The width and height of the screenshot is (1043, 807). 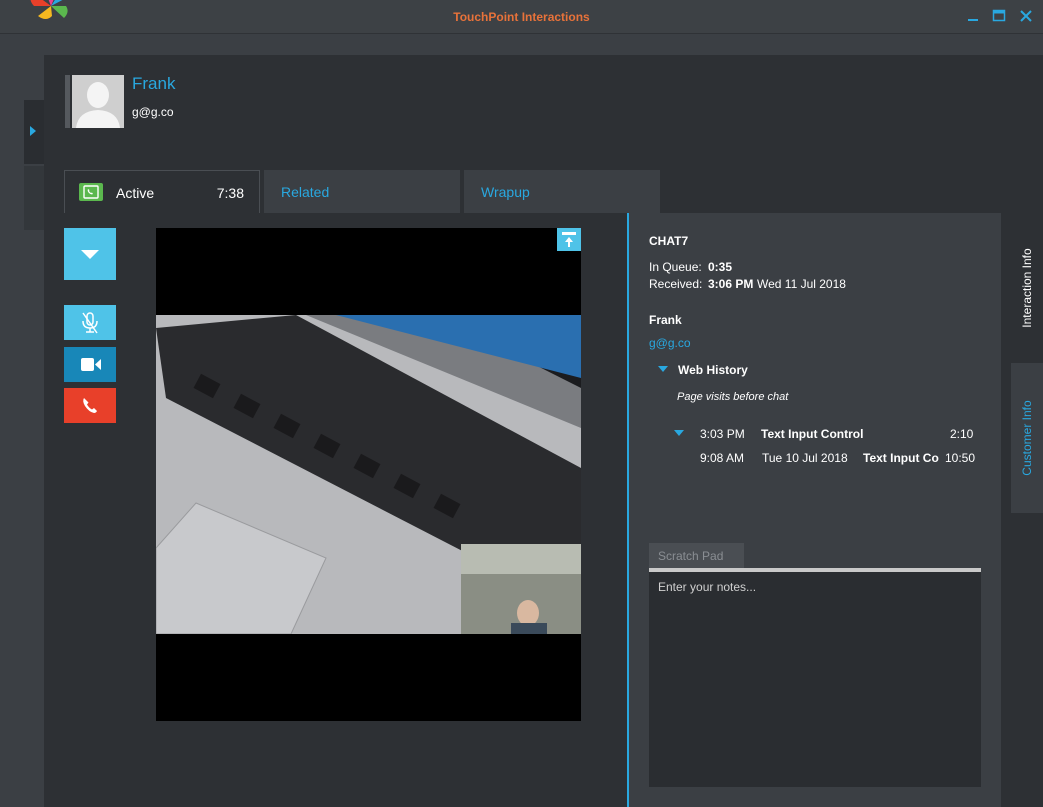 I want to click on info-customer-name: Frank, so click(x=665, y=320).